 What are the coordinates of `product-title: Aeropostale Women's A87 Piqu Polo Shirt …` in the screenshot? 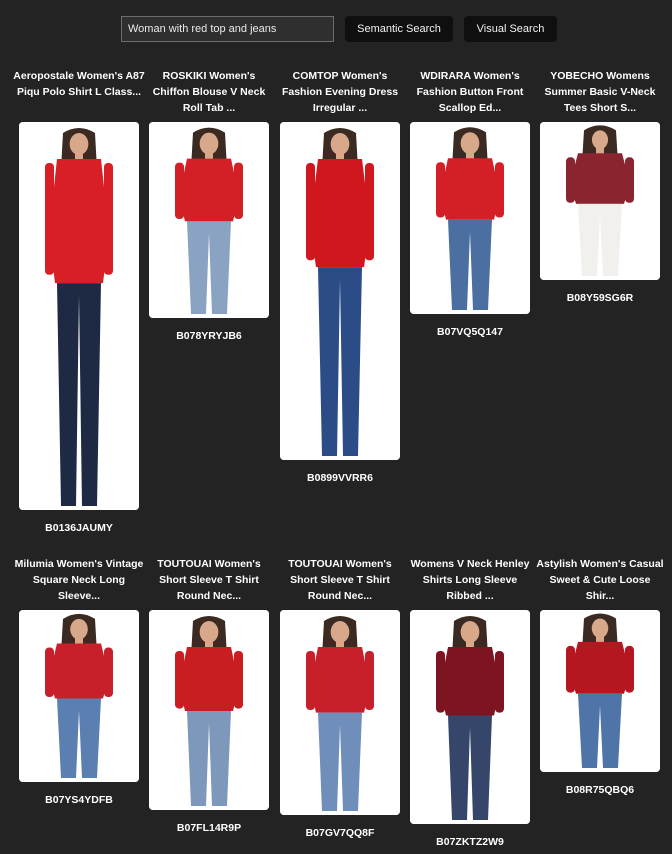 It's located at (79, 84).